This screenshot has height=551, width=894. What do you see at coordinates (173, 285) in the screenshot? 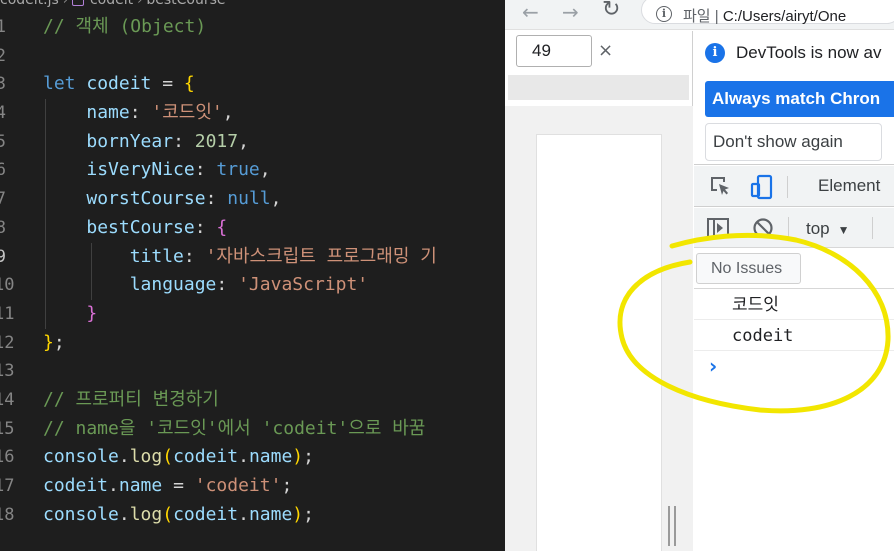
I see `code-token: language` at bounding box center [173, 285].